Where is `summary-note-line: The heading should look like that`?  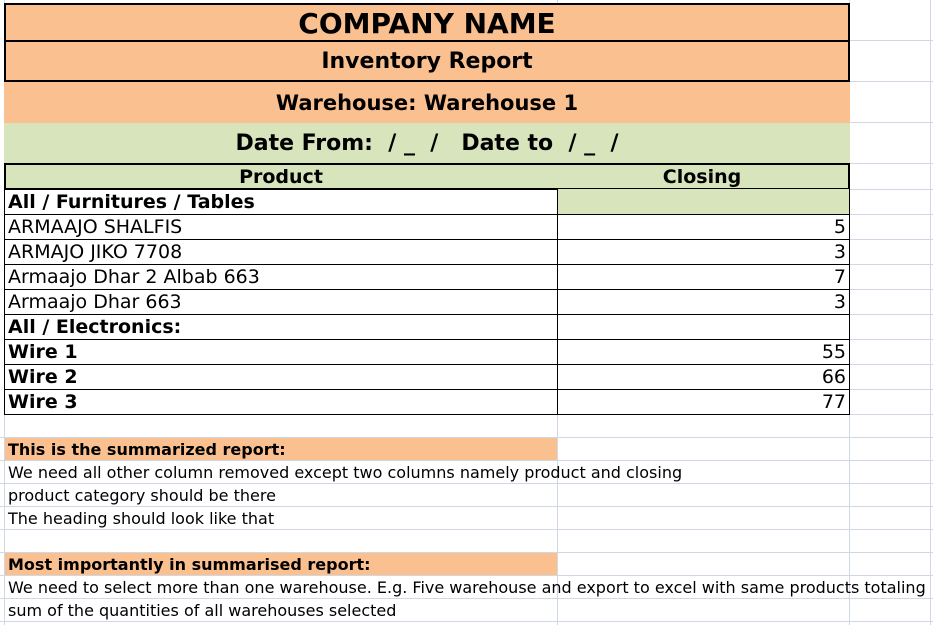
summary-note-line: The heading should look like that is located at coordinates (467, 518).